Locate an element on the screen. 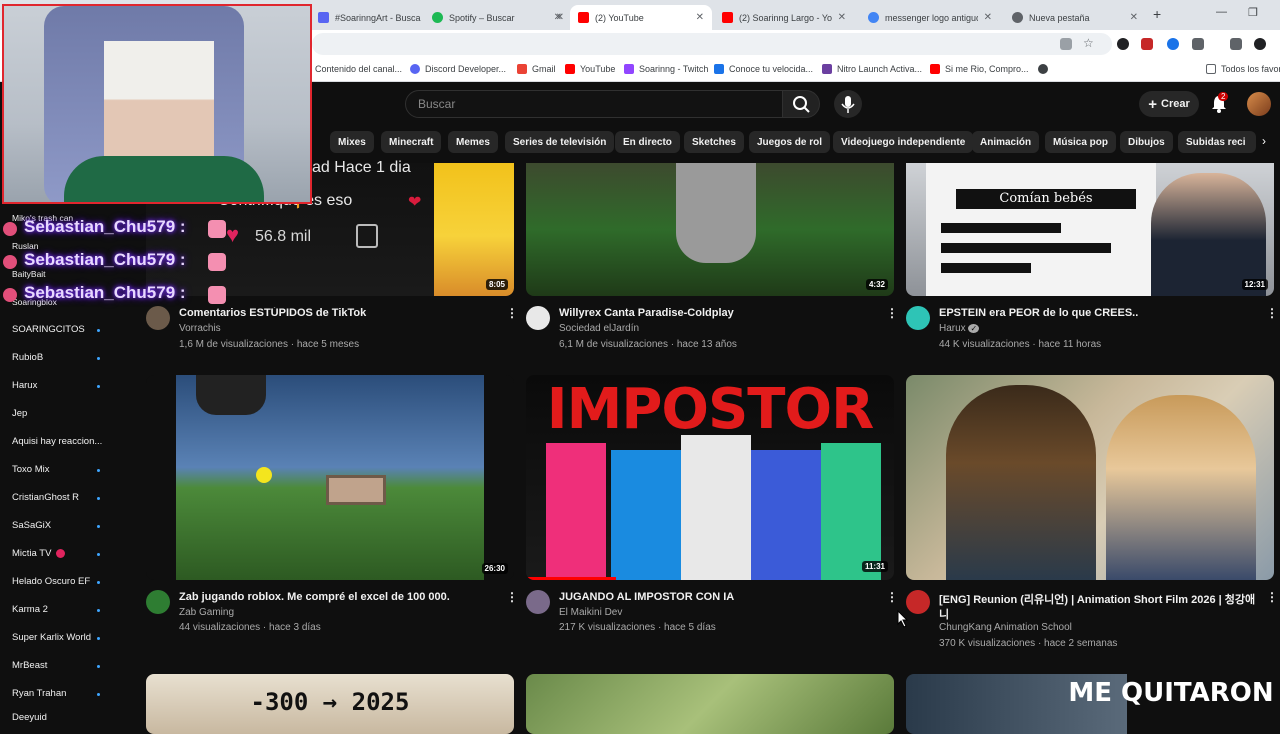 The width and height of the screenshot is (1280, 734). bookmark: Soarinng - Twitch is located at coordinates (666, 69).